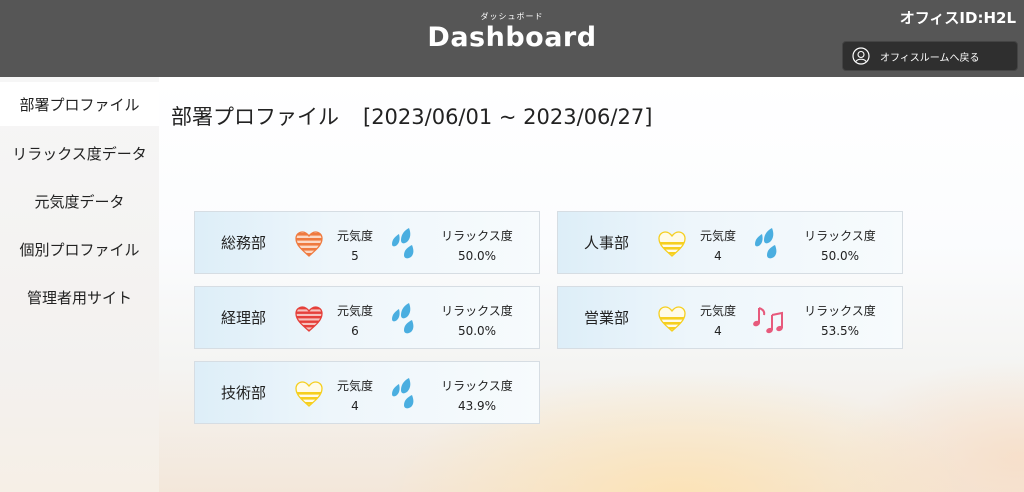 This screenshot has width=1024, height=492. I want to click on sidebar-item-genki-data: 元気度データ, so click(79, 201).